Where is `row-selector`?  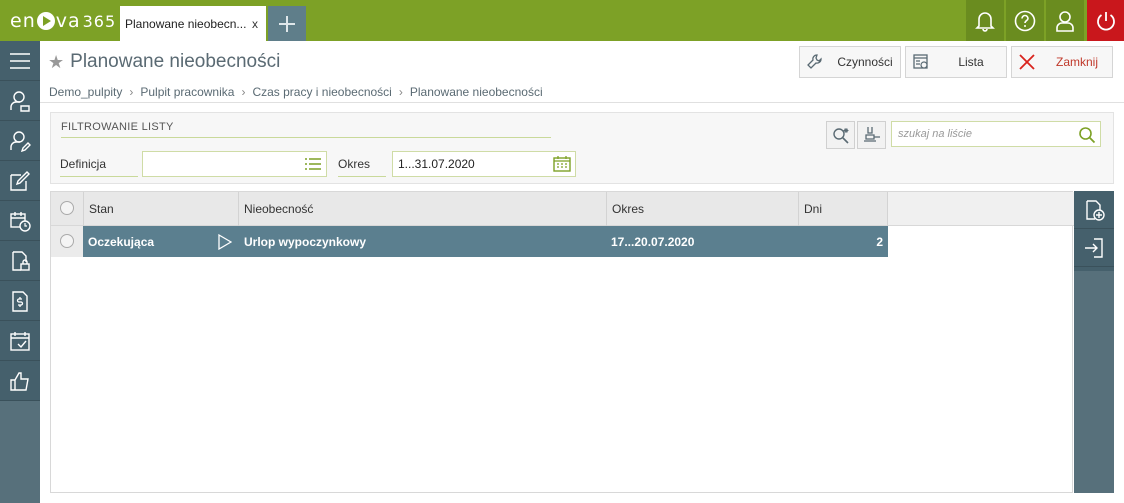
row-selector is located at coordinates (67, 241).